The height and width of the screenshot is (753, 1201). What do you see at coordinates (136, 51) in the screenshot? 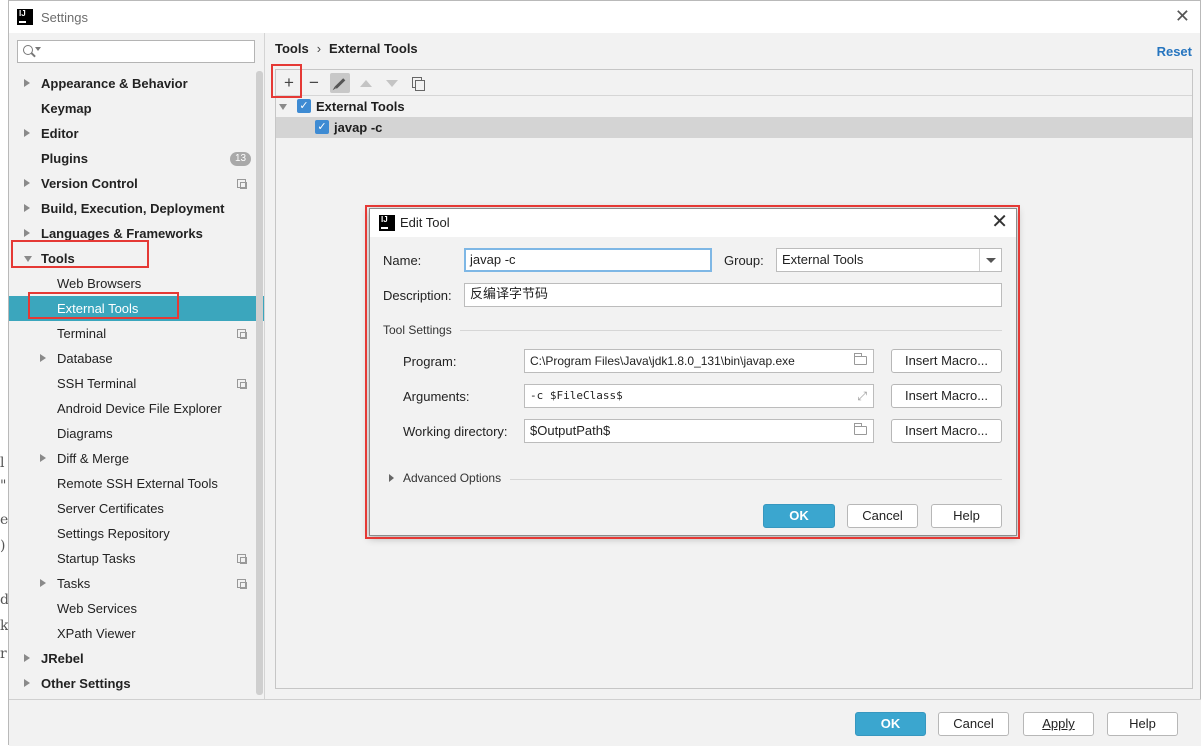
I see `search-input` at bounding box center [136, 51].